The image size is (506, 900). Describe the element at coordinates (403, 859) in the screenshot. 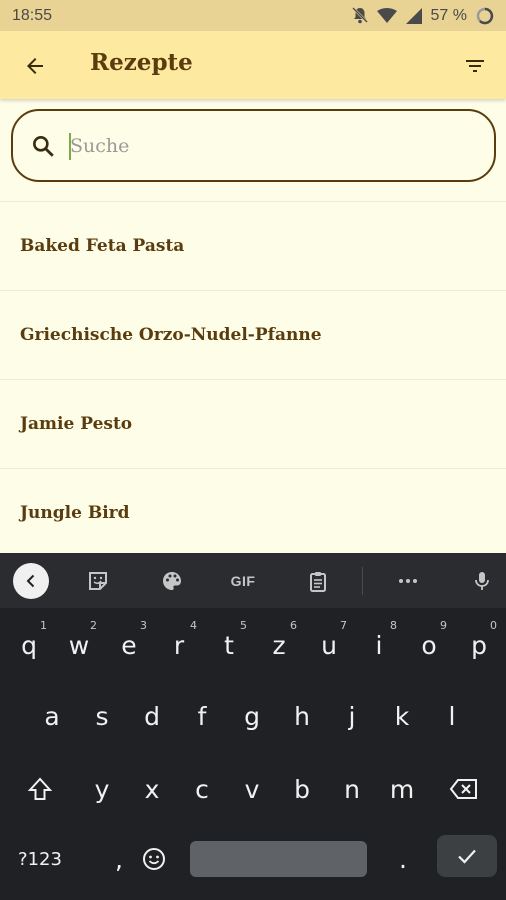

I see `period-key: .` at that location.